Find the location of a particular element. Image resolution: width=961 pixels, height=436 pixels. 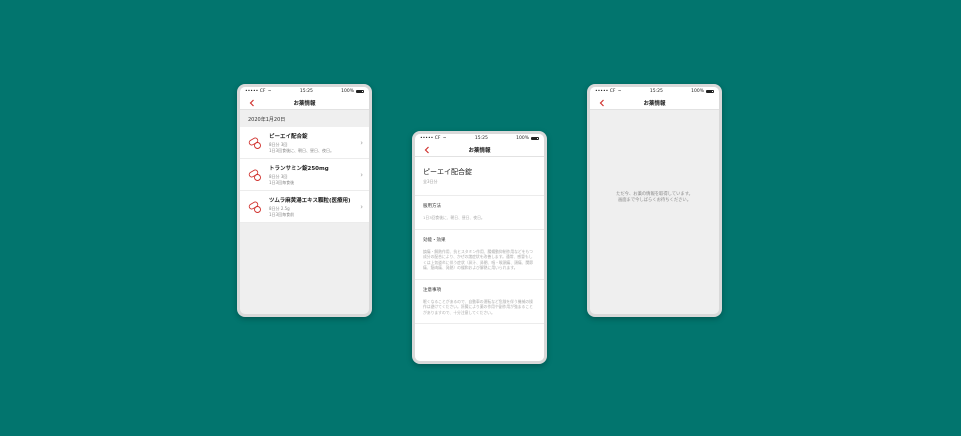

section-body: 1日3回食後に、朝日、昼日、夜日。 is located at coordinates (454, 217).